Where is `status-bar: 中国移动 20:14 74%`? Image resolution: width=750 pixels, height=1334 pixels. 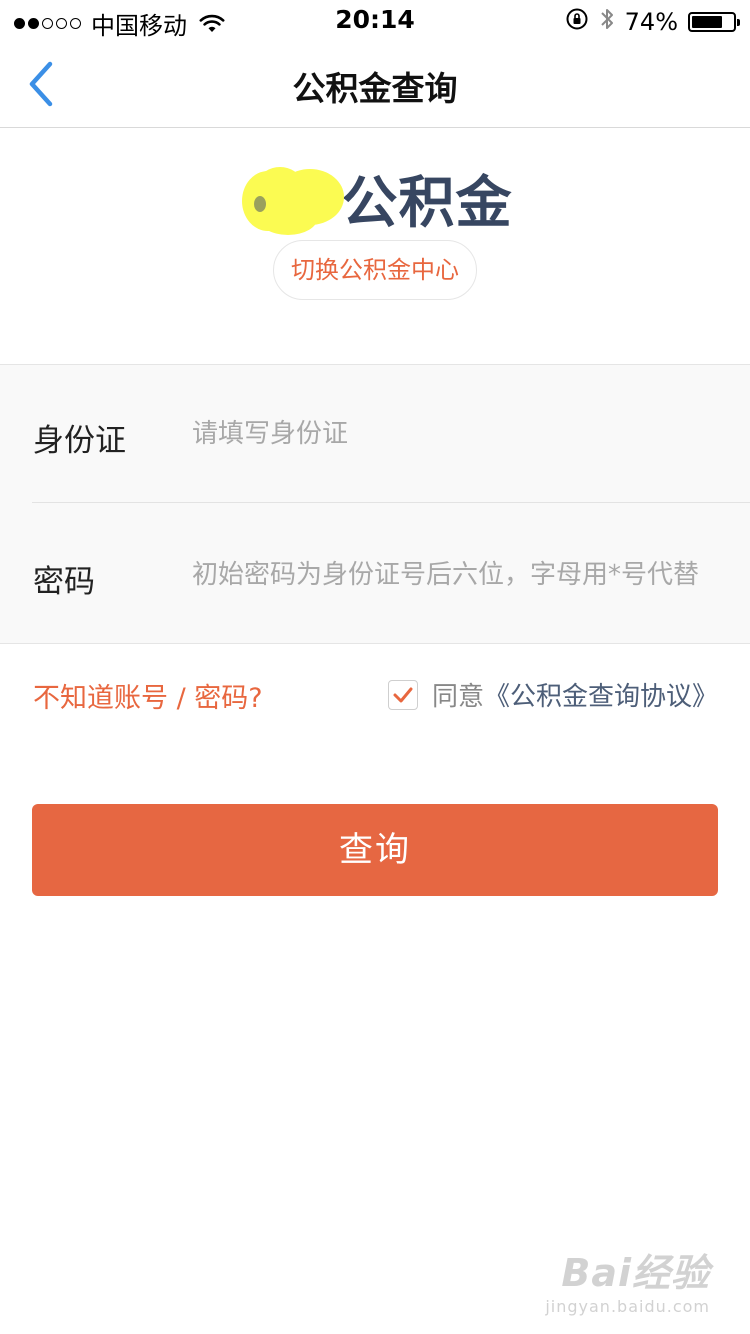
status-bar: 中国移动 20:14 74% is located at coordinates (375, 20).